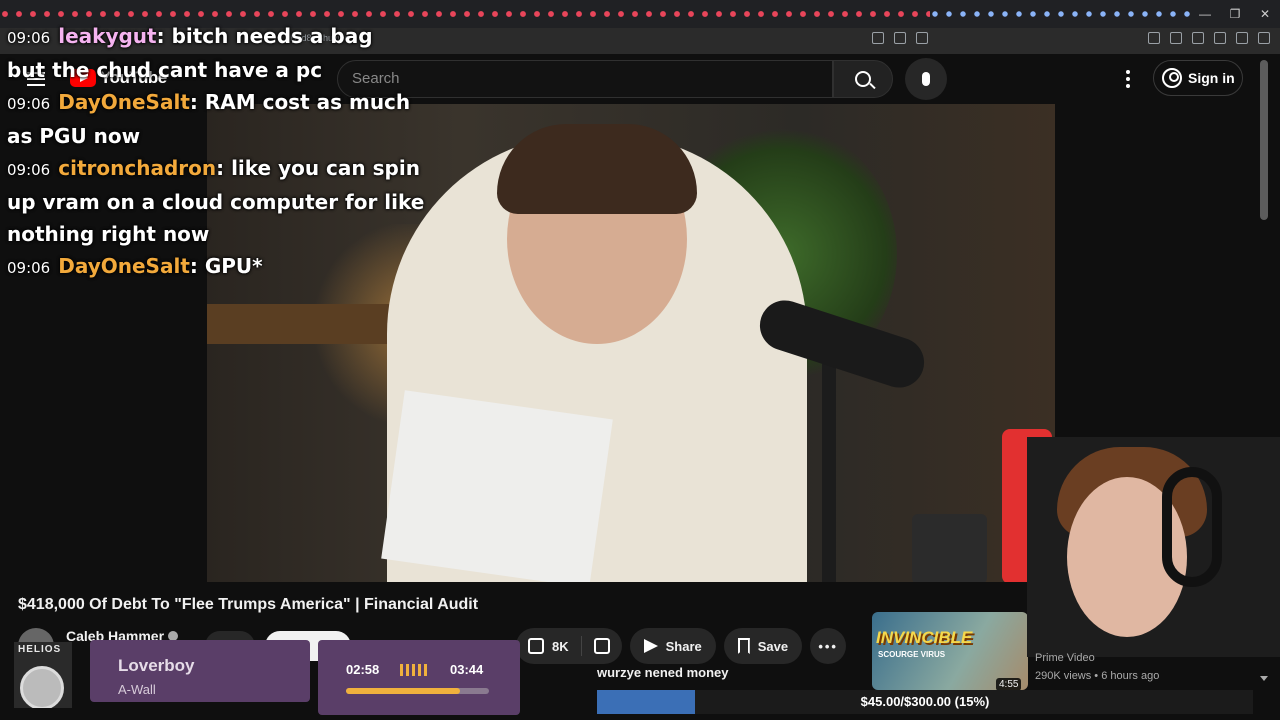 This screenshot has width=1280, height=720. I want to click on settings-menu-button, so click(1128, 79).